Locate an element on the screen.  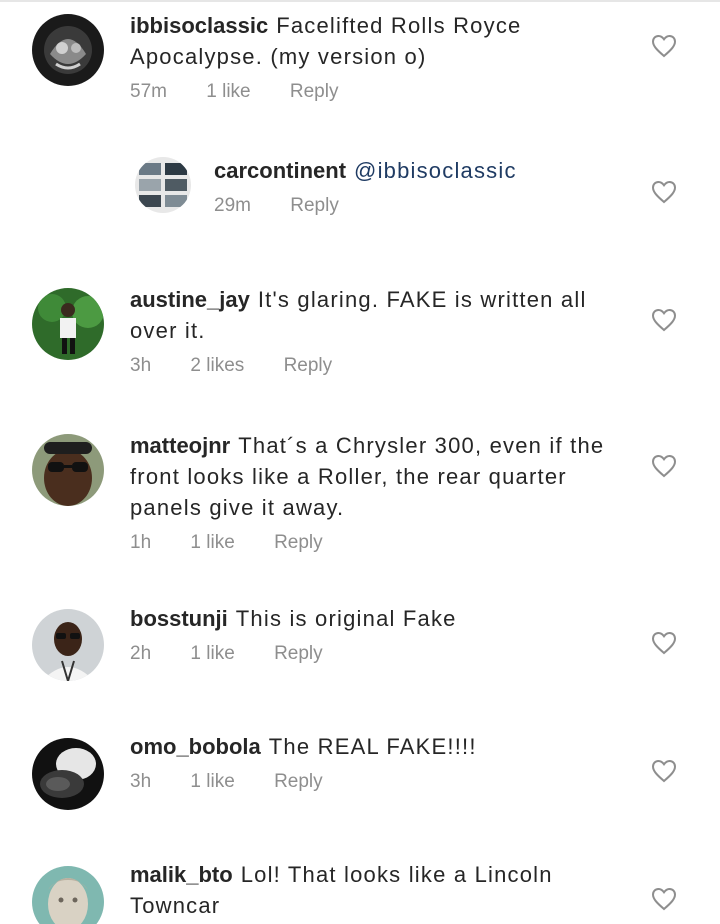
comment-username: omo_bobola is located at coordinates (195, 746).